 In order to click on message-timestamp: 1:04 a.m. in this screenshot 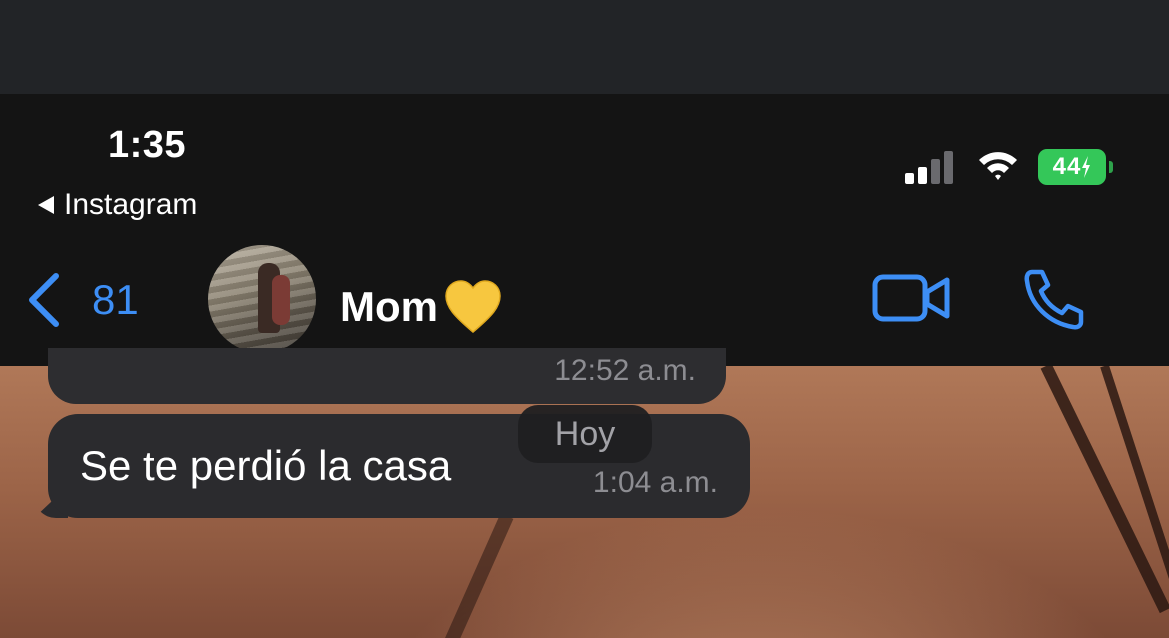, I will do `click(655, 482)`.